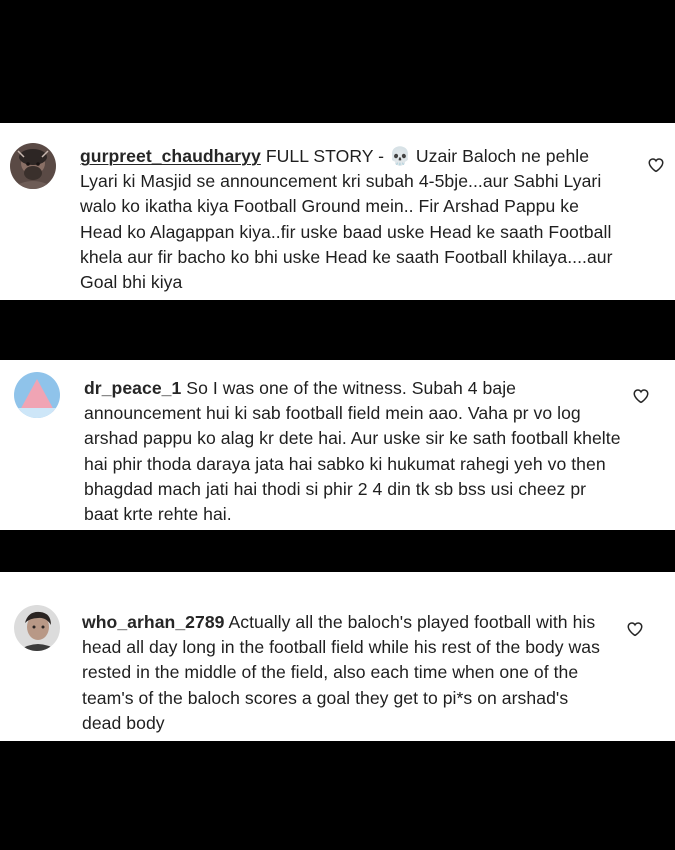 The height and width of the screenshot is (850, 675). I want to click on young-man-profile-avatar-icon, so click(37, 628).